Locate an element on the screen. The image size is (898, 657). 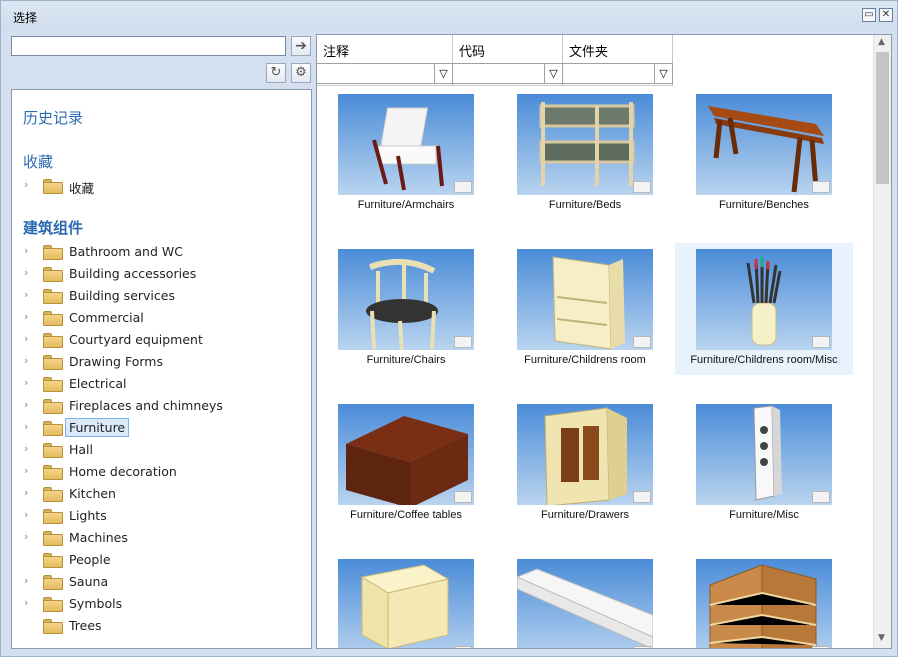
column-folder: 文件夹 ▽ is located at coordinates (618, 60).